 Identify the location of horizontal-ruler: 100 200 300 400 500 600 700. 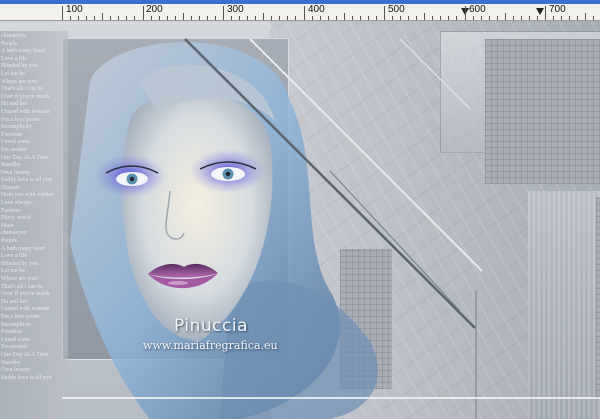
(300, 12).